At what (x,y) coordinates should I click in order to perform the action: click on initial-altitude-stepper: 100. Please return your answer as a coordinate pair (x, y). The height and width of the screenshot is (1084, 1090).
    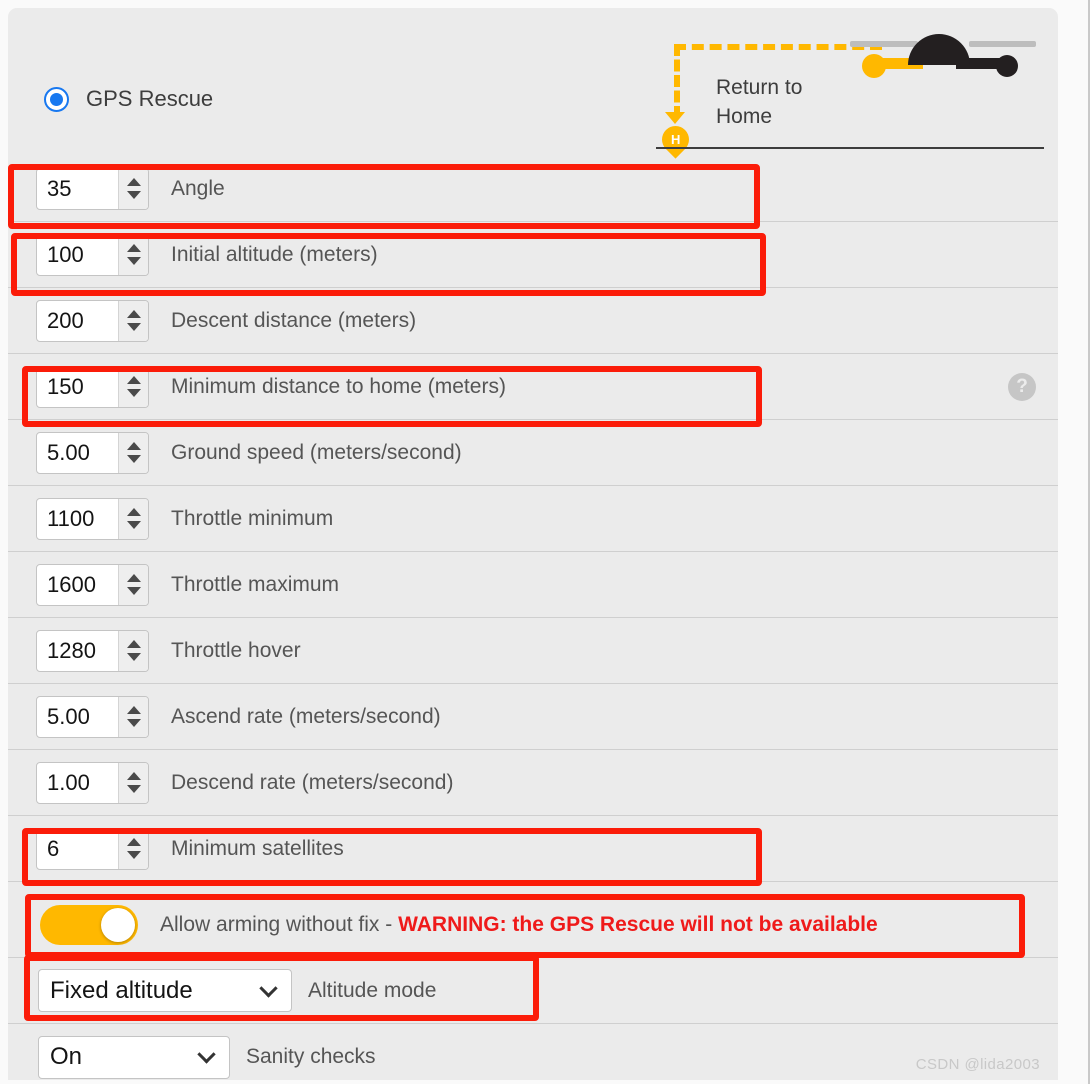
    Looking at the image, I should click on (92, 254).